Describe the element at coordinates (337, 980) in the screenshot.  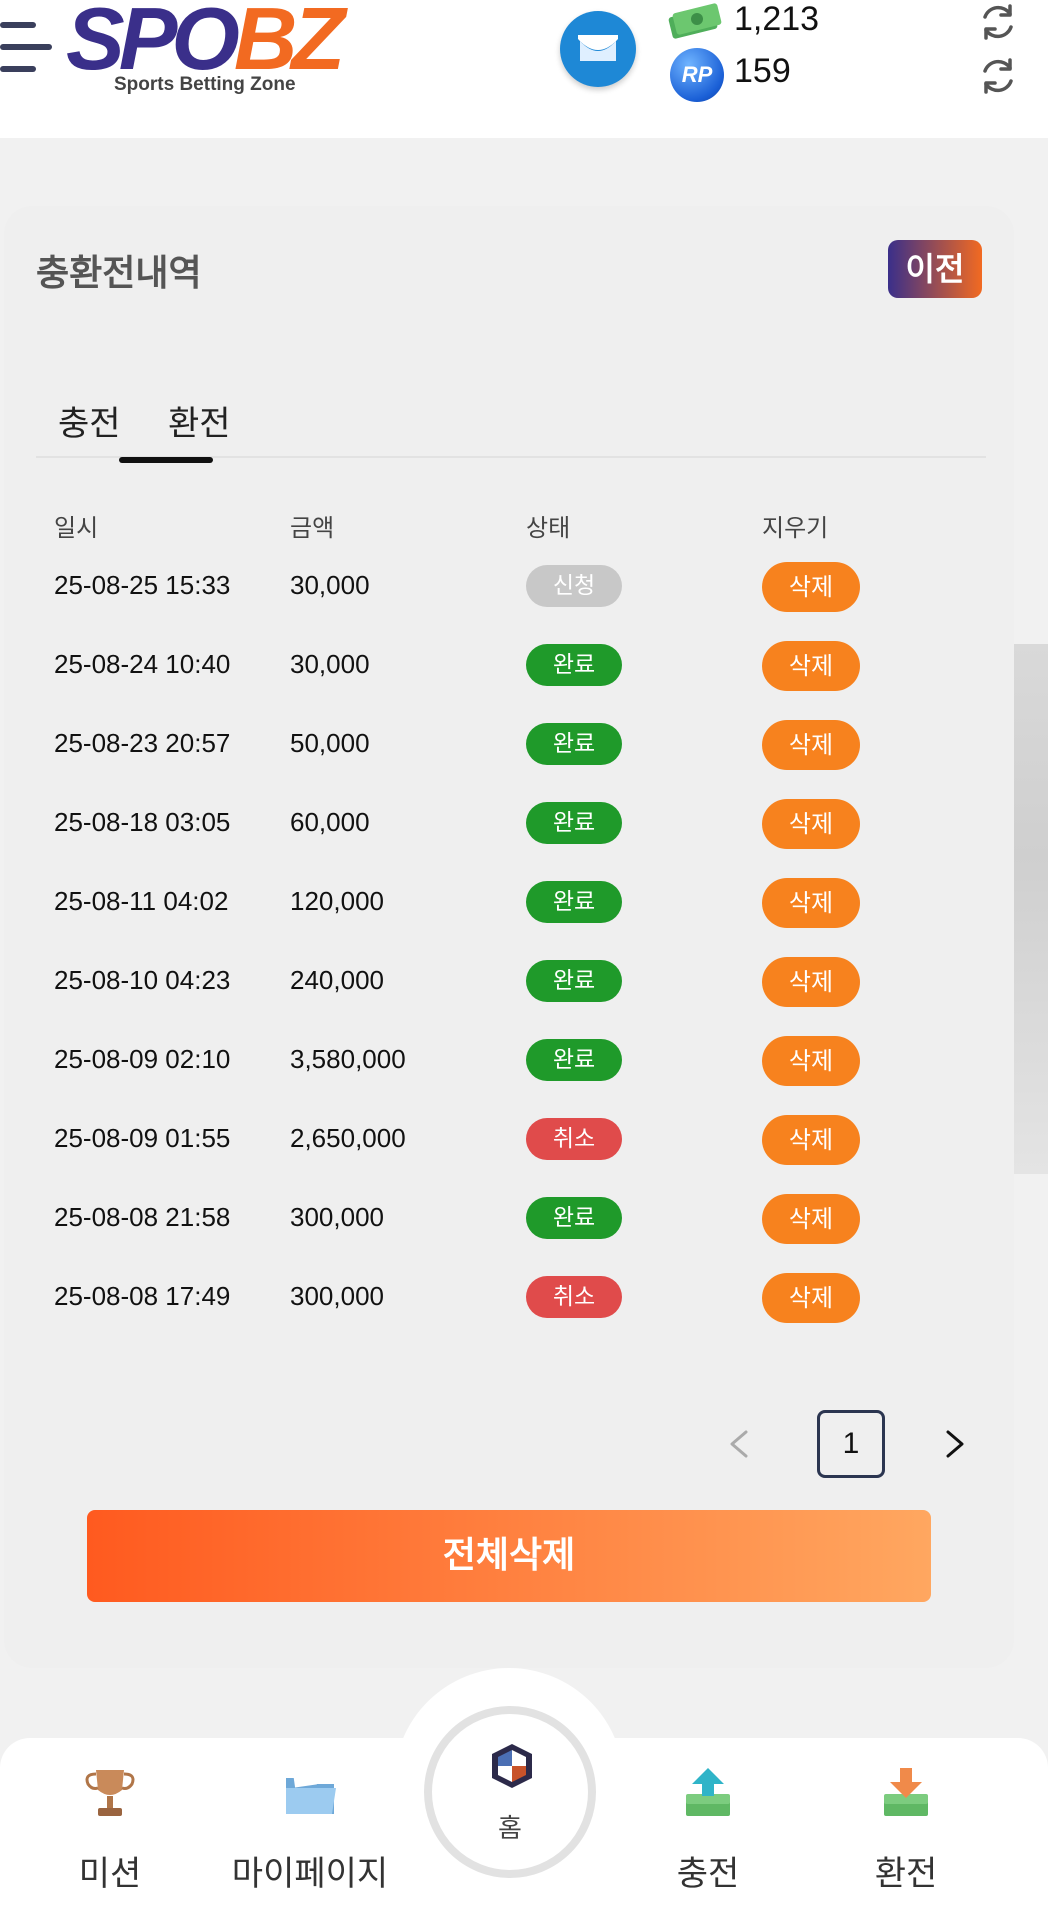
I see `row-amount: 240,000` at that location.